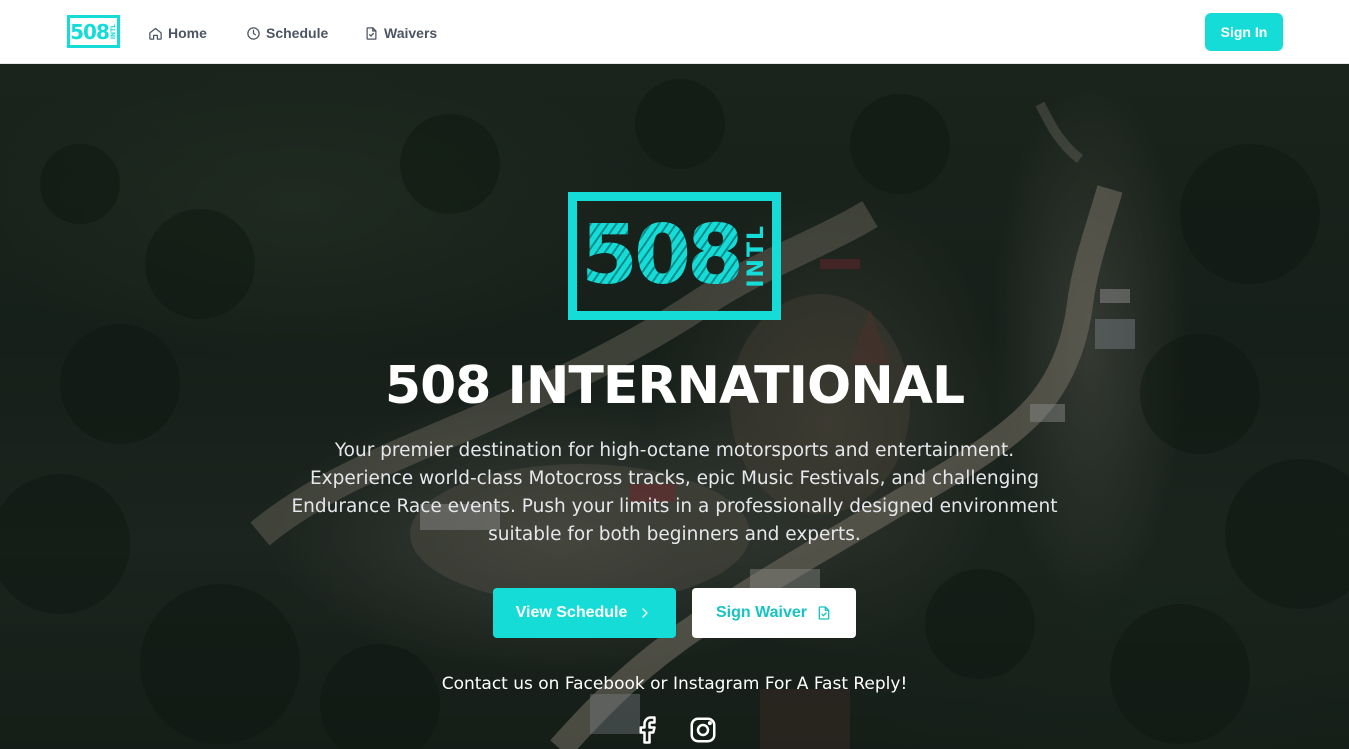  I want to click on logo-number: 508, so click(90, 31).